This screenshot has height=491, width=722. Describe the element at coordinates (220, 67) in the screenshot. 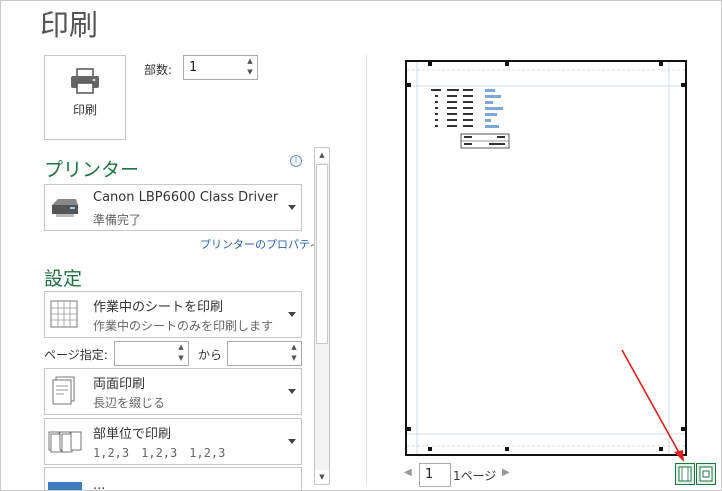

I see `copies-stepper: 1 ▲ ▼` at that location.